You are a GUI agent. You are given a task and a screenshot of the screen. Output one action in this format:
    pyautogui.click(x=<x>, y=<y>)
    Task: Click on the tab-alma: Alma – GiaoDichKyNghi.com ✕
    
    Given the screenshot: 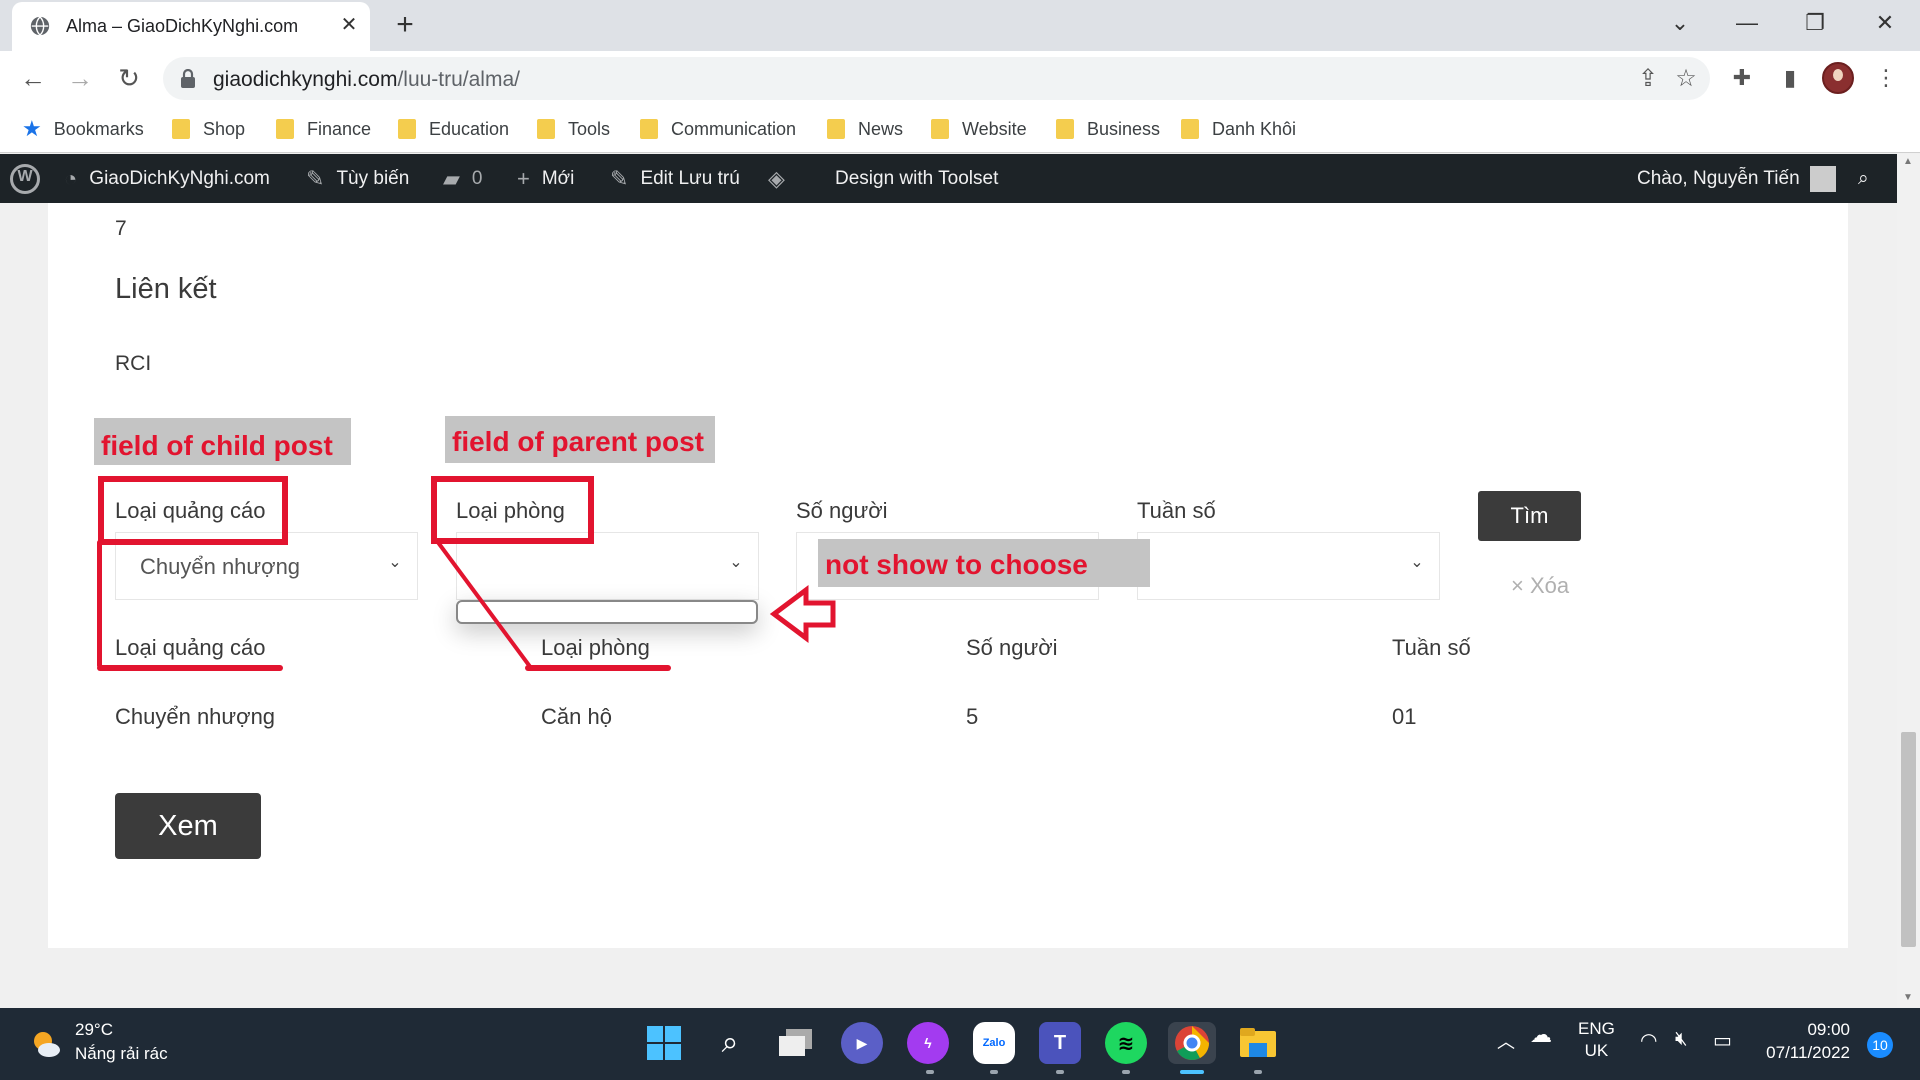 What is the action you would take?
    pyautogui.click(x=191, y=26)
    